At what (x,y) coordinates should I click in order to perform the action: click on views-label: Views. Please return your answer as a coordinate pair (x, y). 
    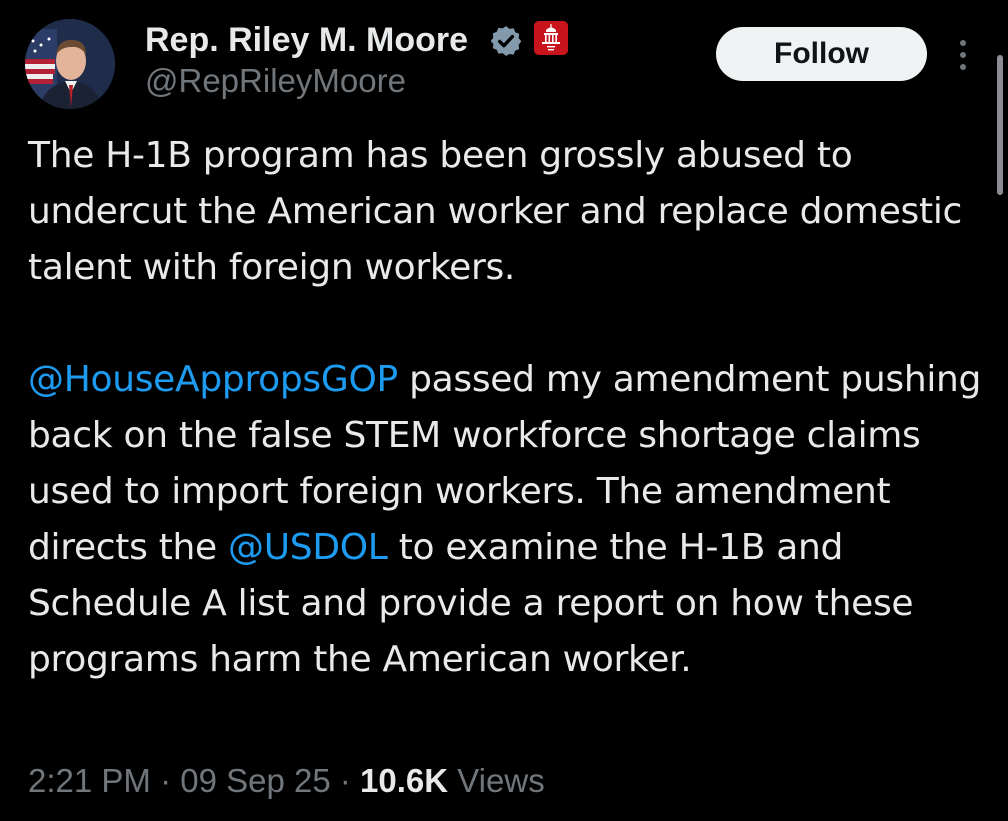
    Looking at the image, I should click on (496, 780).